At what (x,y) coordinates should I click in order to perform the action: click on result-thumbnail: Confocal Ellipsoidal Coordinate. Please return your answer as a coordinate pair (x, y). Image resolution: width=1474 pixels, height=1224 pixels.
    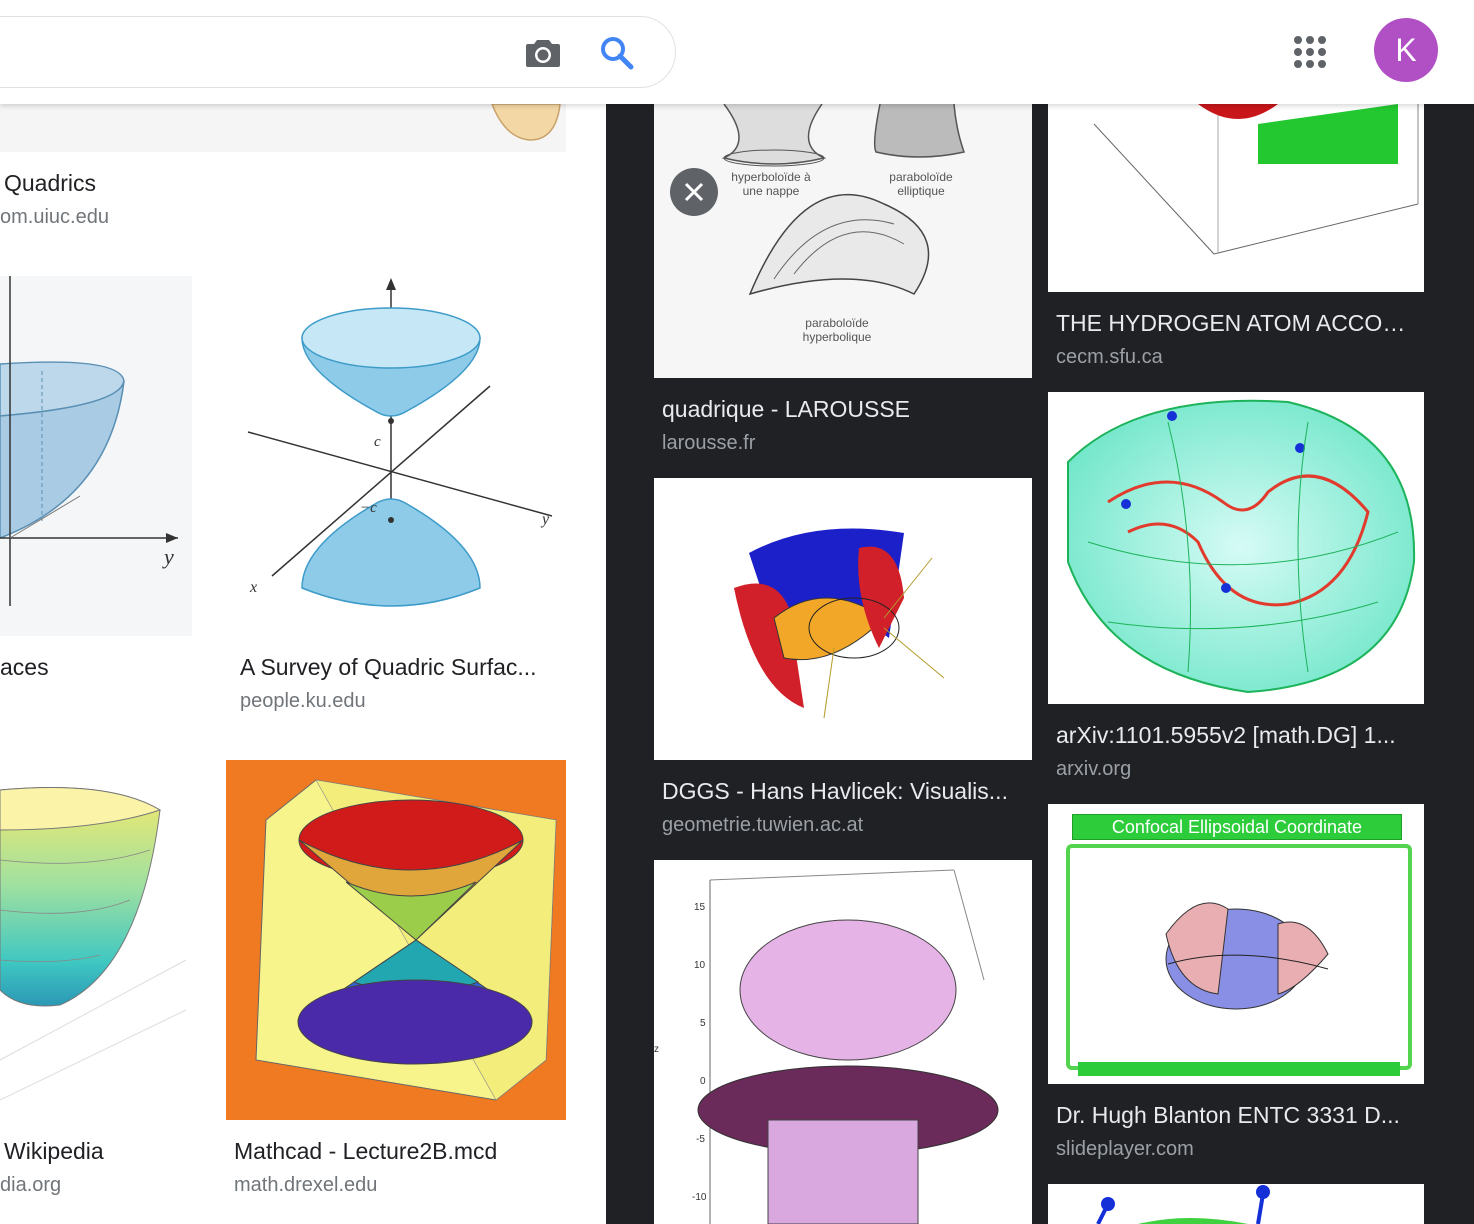
    Looking at the image, I should click on (1236, 944).